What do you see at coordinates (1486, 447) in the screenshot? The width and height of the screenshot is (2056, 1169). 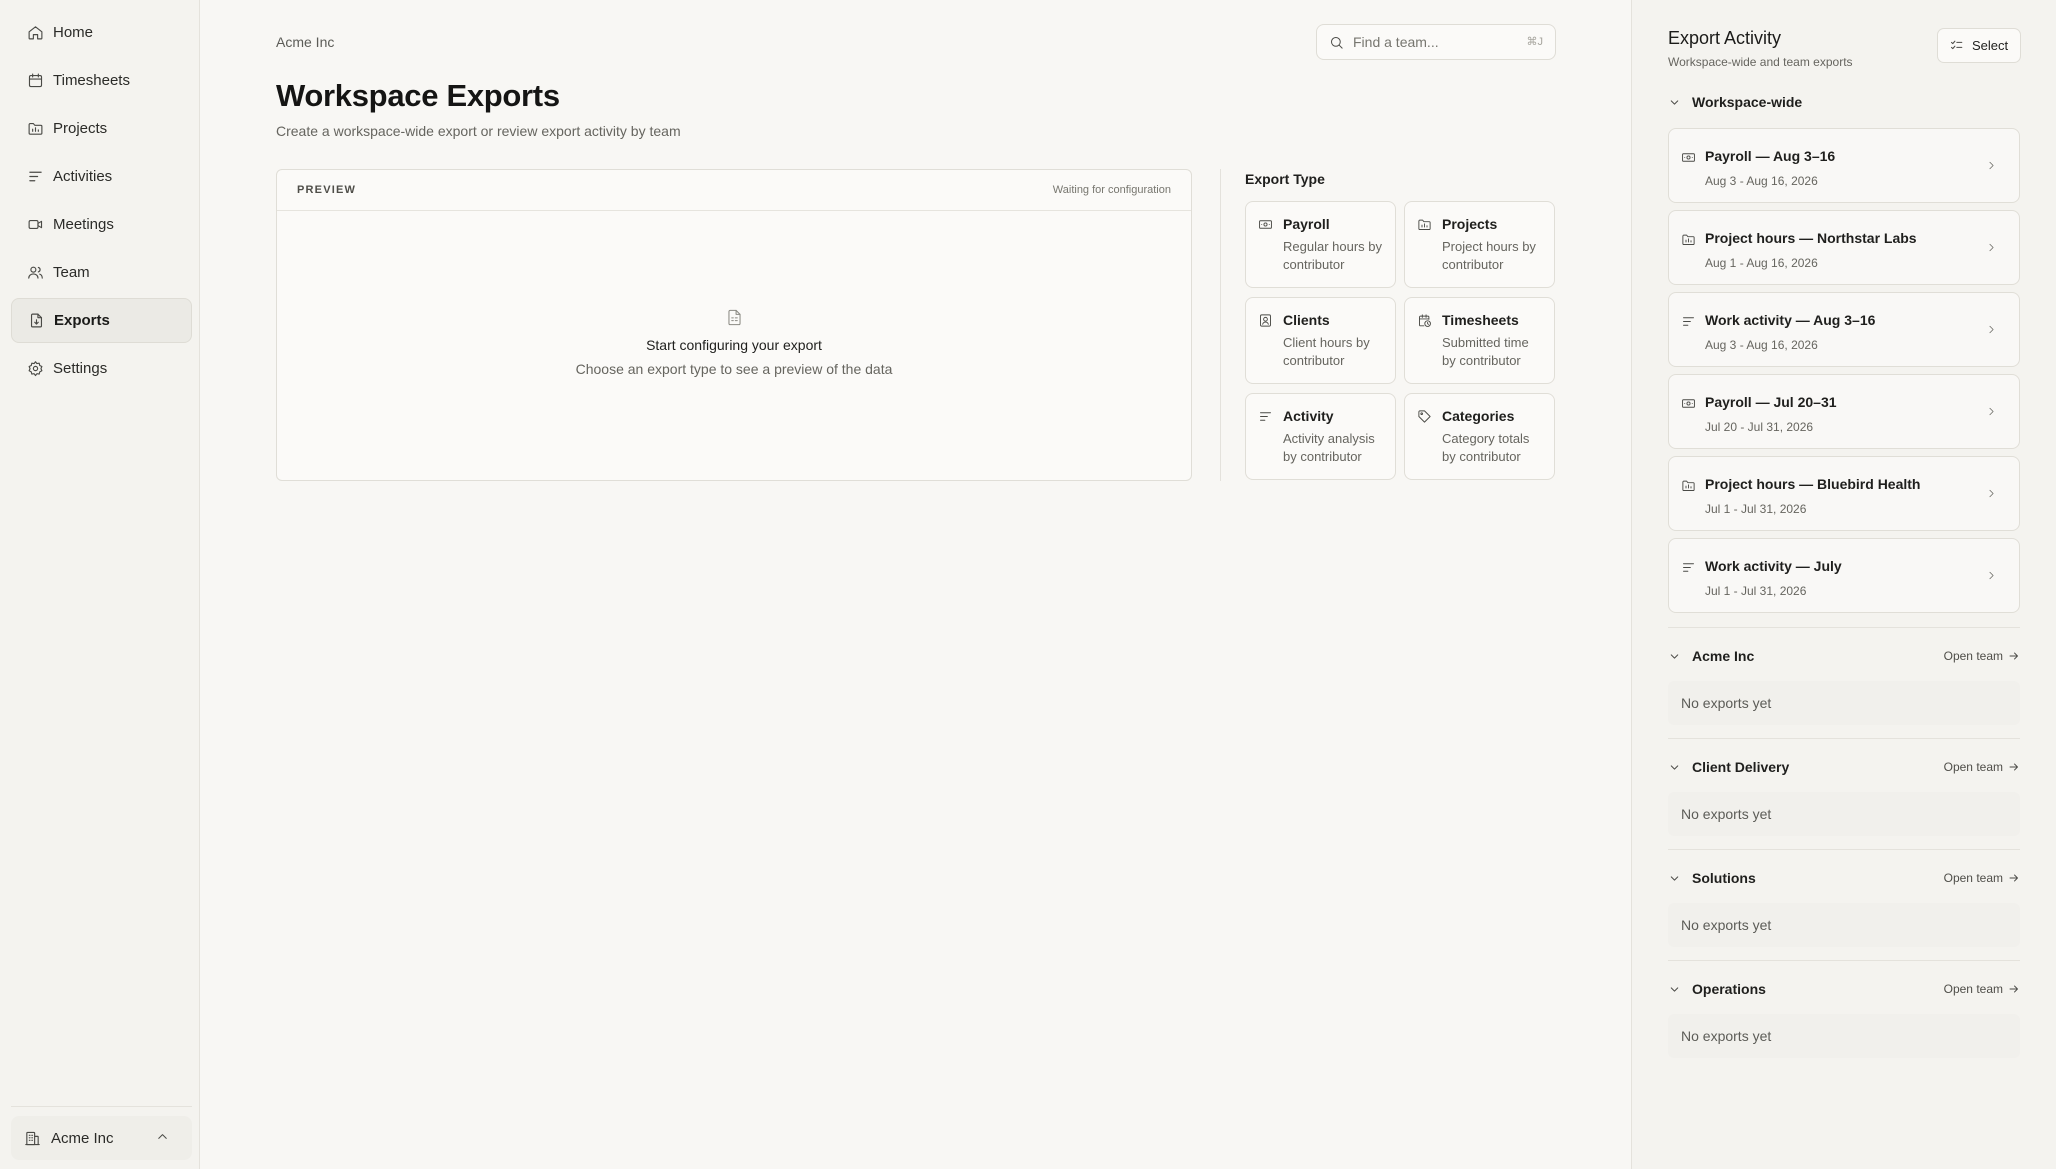 I see `export-type-desc: Category totals by contributor` at bounding box center [1486, 447].